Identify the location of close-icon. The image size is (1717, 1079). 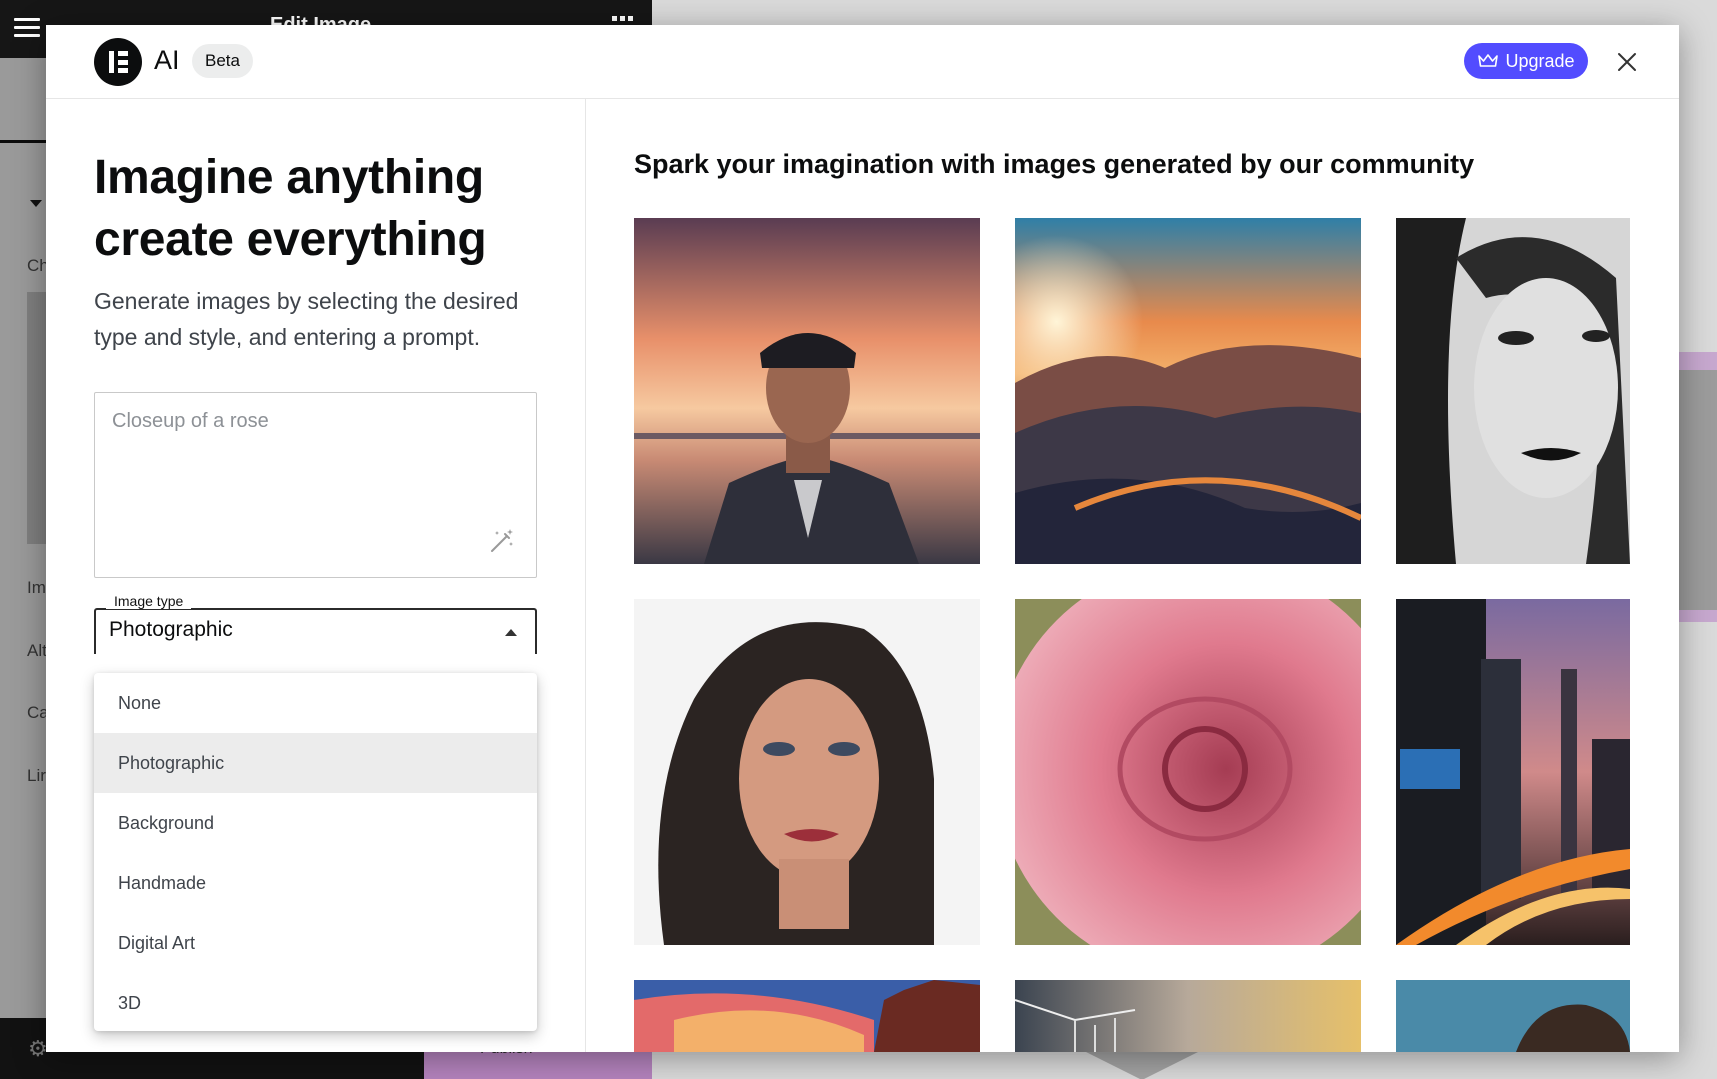
(1627, 62).